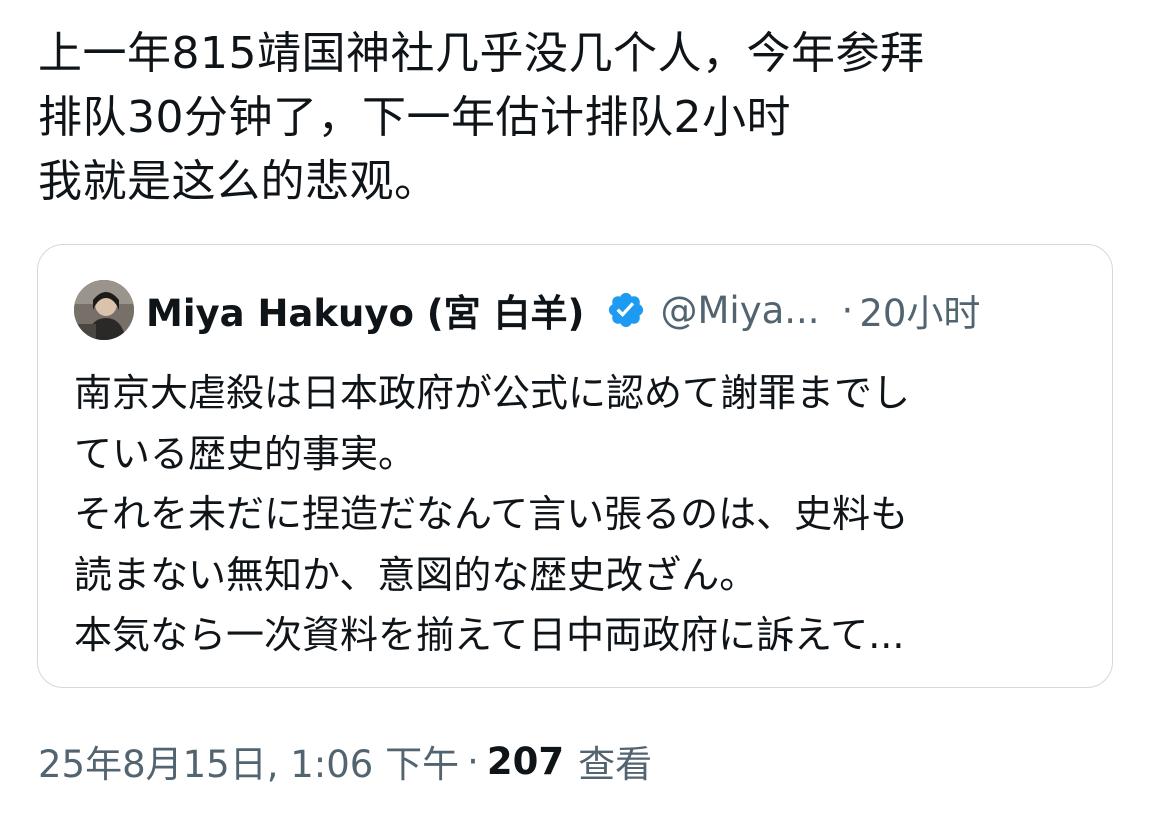 The width and height of the screenshot is (1152, 813). Describe the element at coordinates (481, 53) in the screenshot. I see `tweet-text-line: 上一年815靖国神社几乎没几个人，今年参拜` at that location.